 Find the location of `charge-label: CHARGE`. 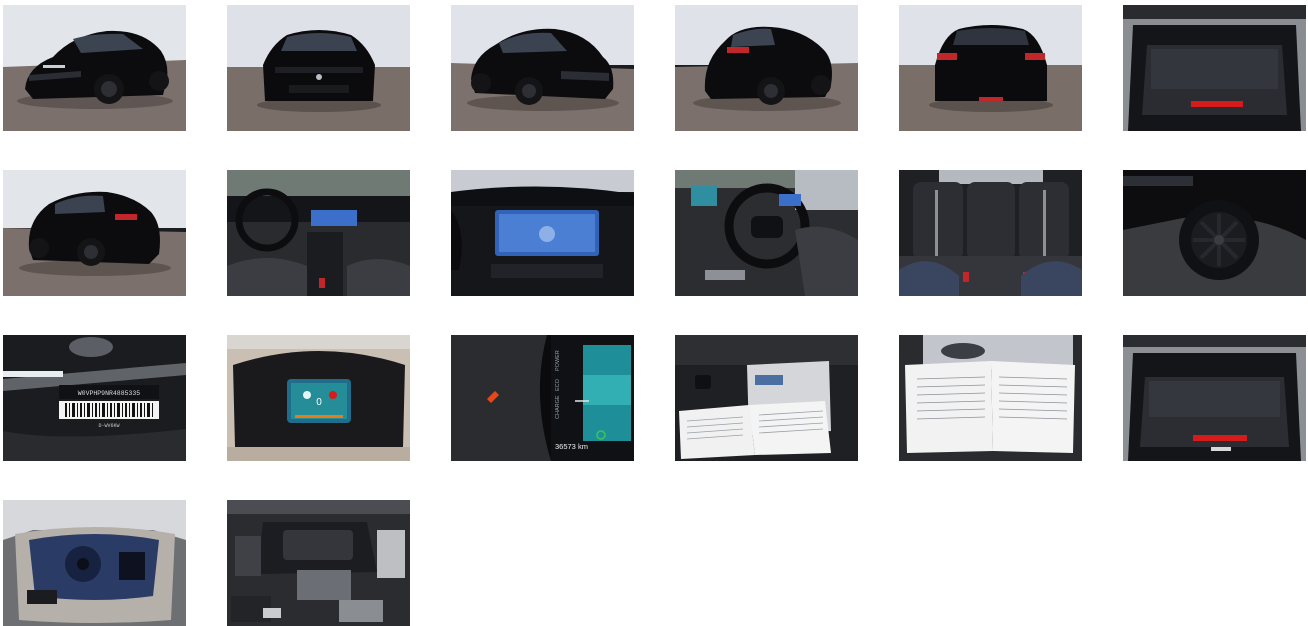

charge-label: CHARGE is located at coordinates (558, 407).